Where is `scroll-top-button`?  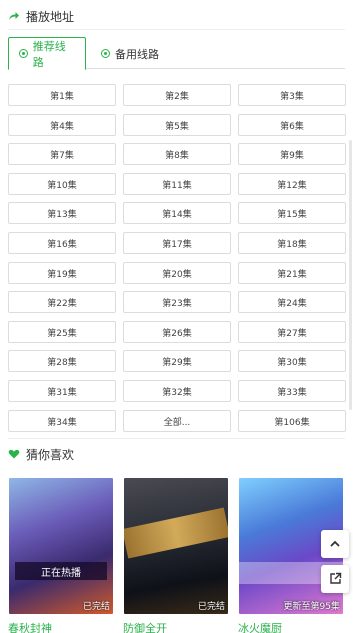 scroll-top-button is located at coordinates (335, 544).